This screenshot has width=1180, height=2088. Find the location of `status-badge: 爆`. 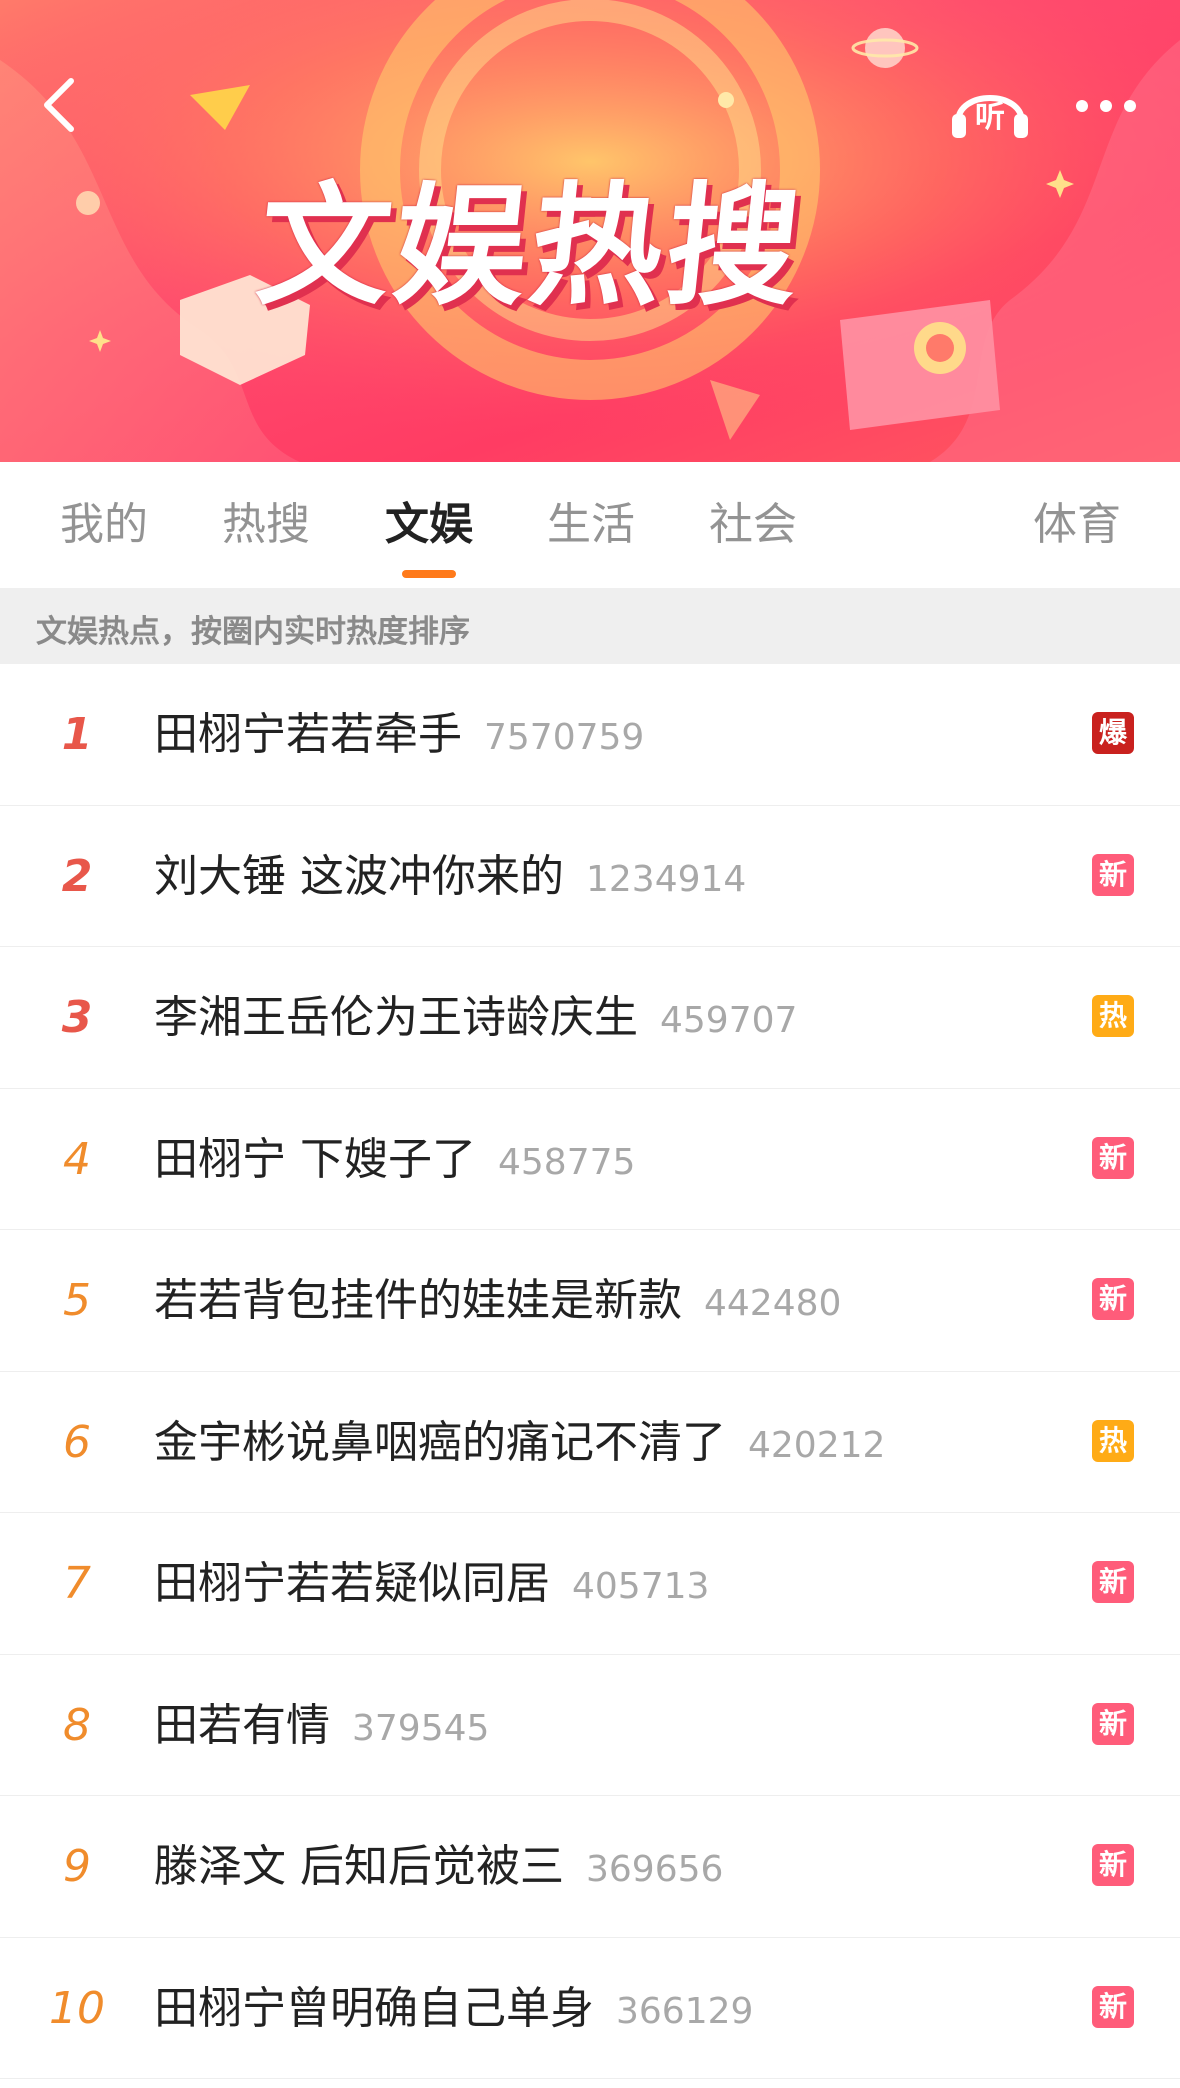

status-badge: 爆 is located at coordinates (1113, 733).